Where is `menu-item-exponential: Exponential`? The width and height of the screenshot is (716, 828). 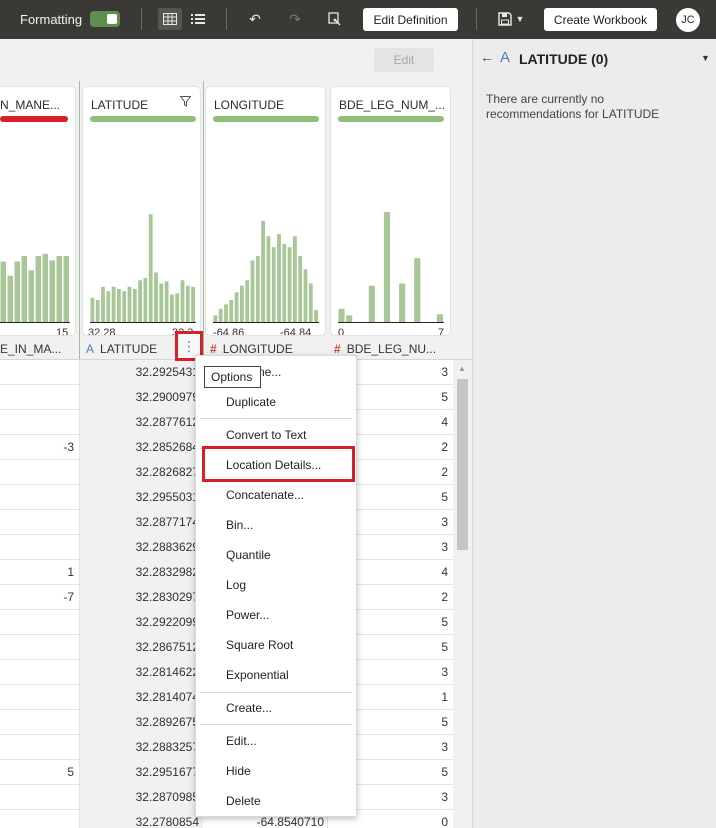
menu-item-exponential: Exponential is located at coordinates (276, 675).